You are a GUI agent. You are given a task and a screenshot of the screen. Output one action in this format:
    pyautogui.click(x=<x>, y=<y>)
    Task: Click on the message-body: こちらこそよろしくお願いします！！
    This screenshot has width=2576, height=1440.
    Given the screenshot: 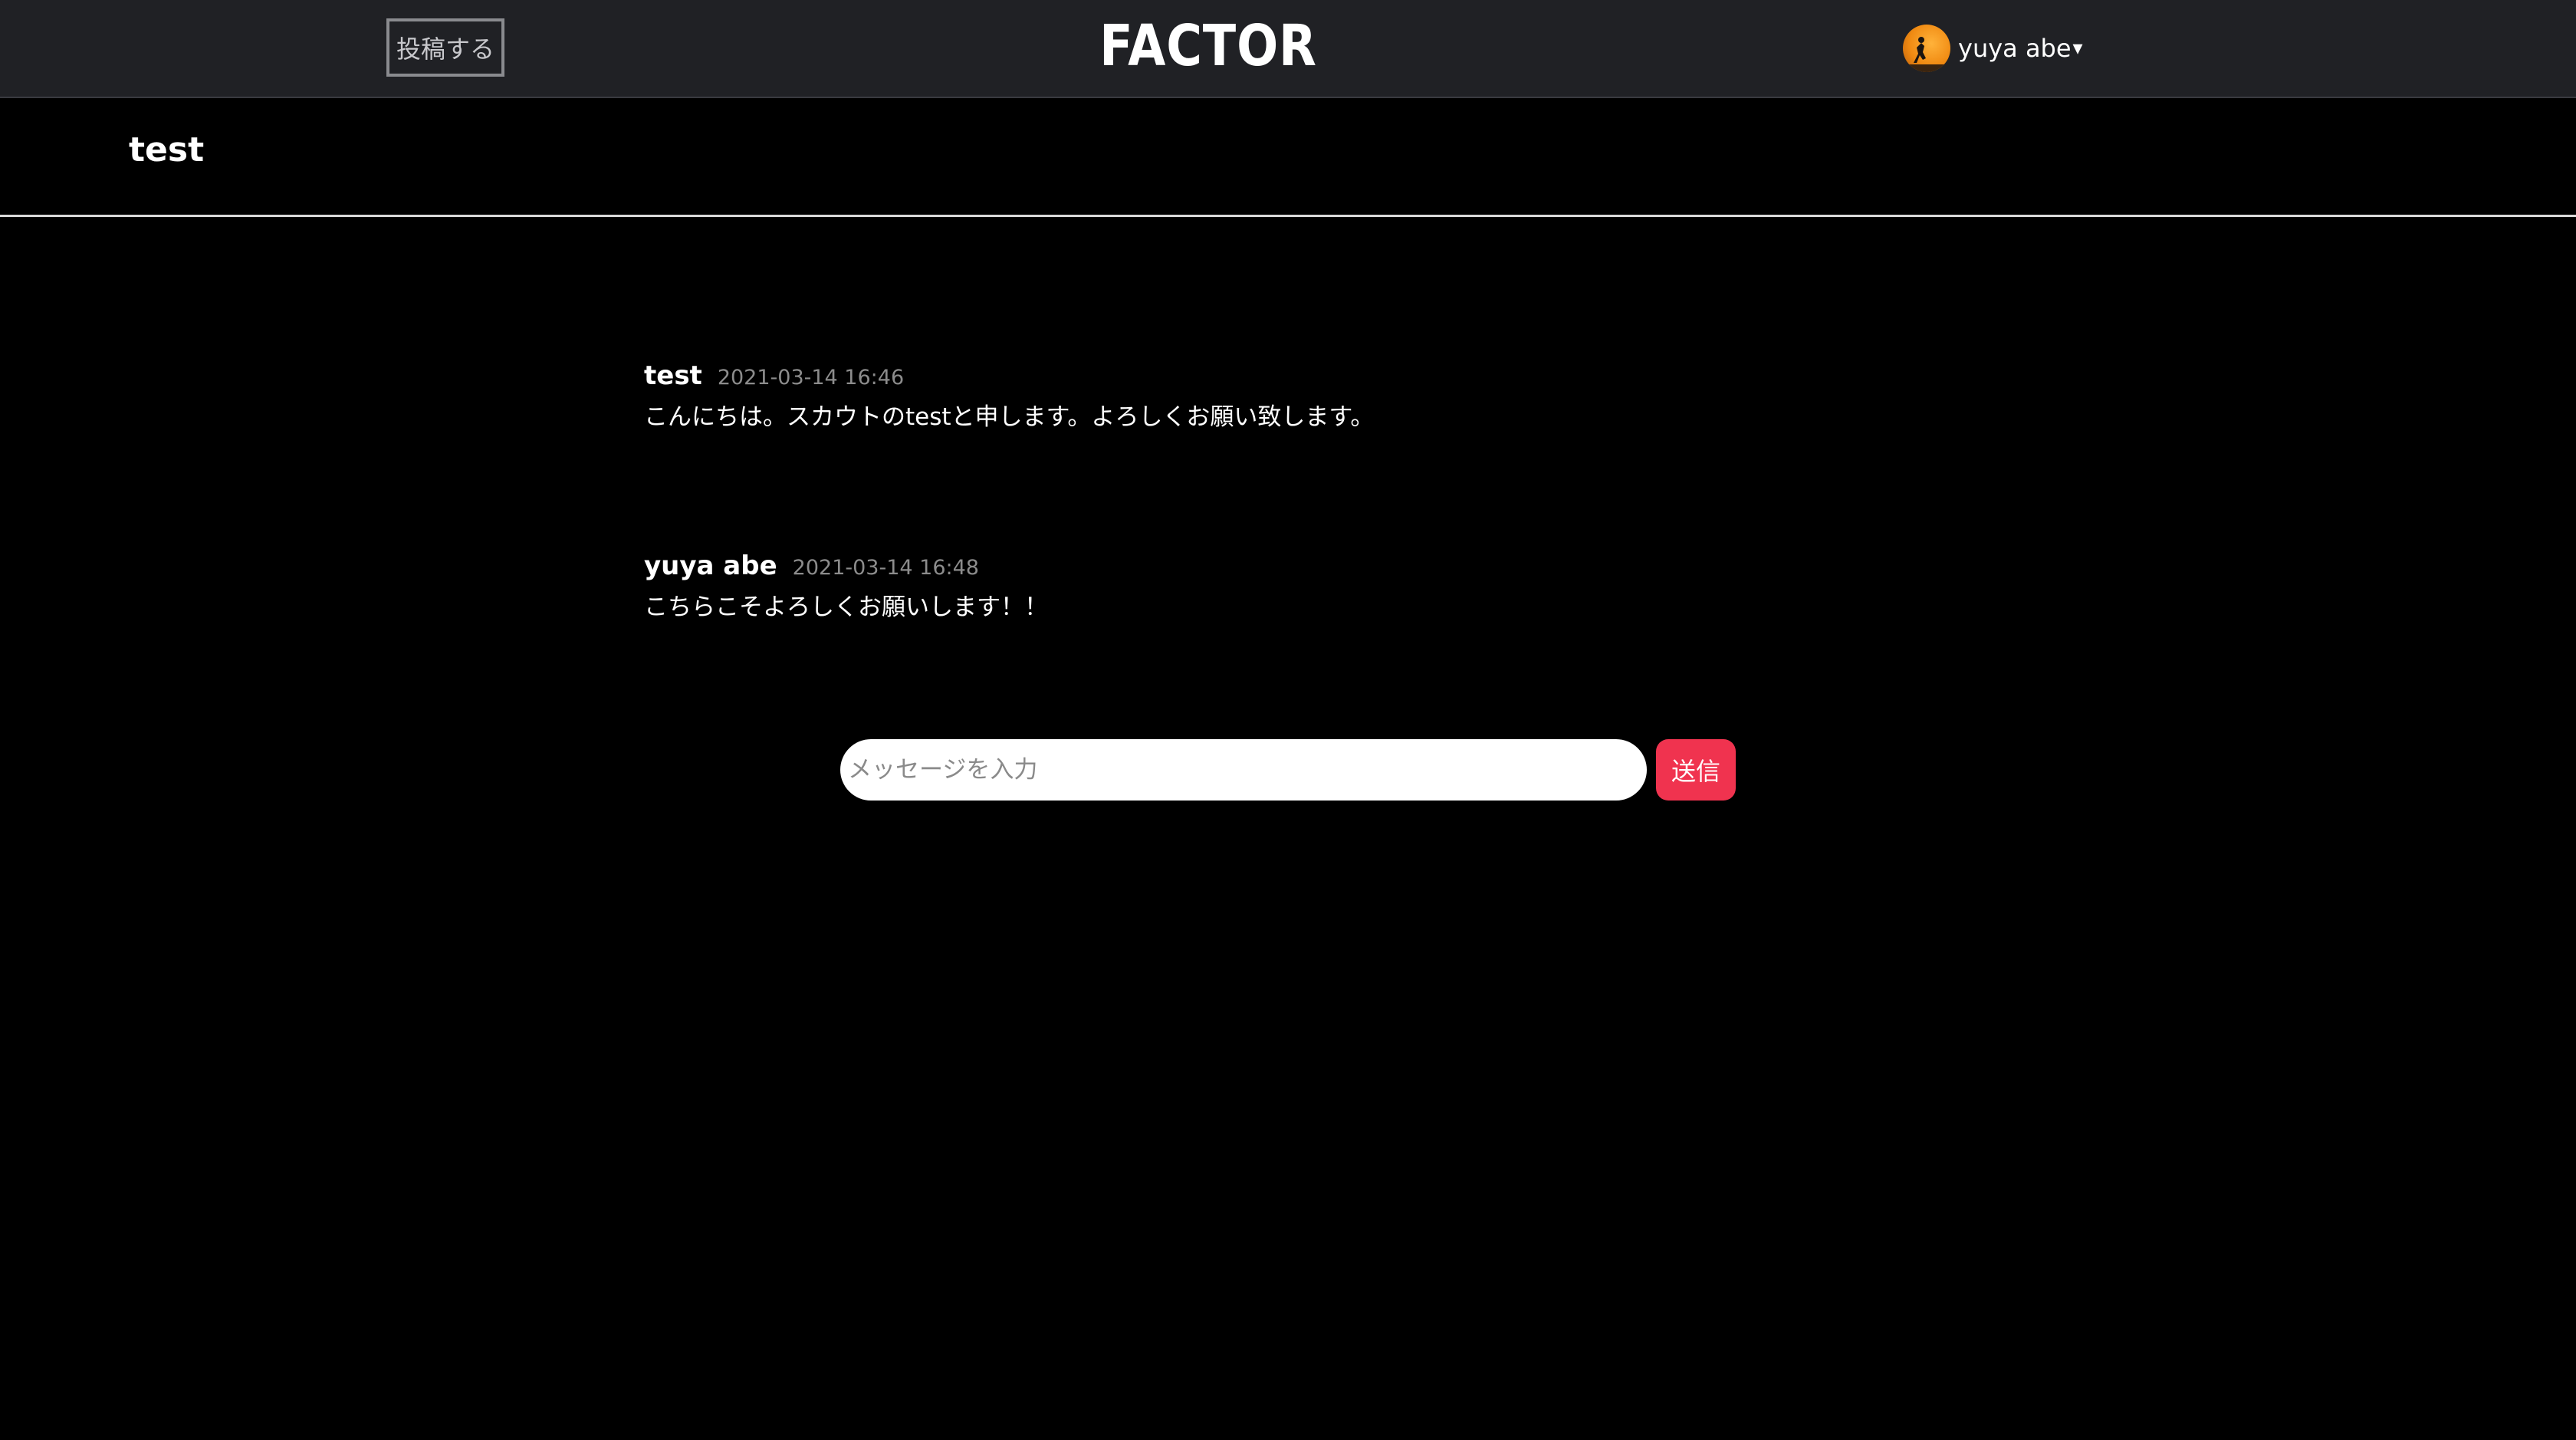 What is the action you would take?
    pyautogui.click(x=846, y=607)
    